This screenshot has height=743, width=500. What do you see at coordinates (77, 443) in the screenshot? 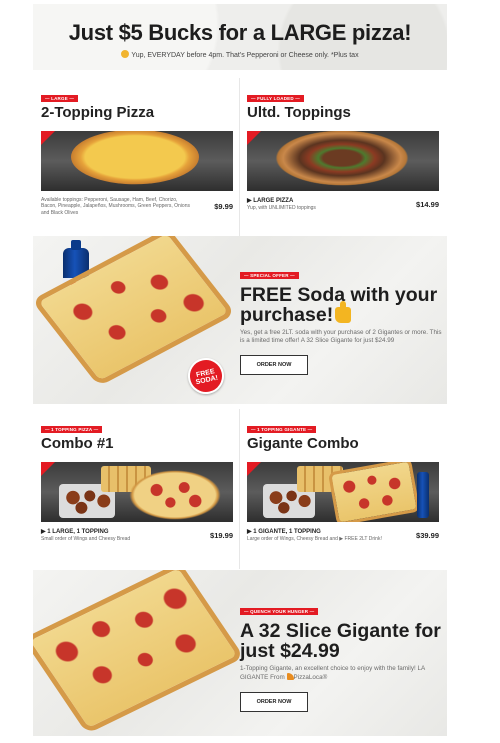
I see `product-name: Combo #1` at bounding box center [77, 443].